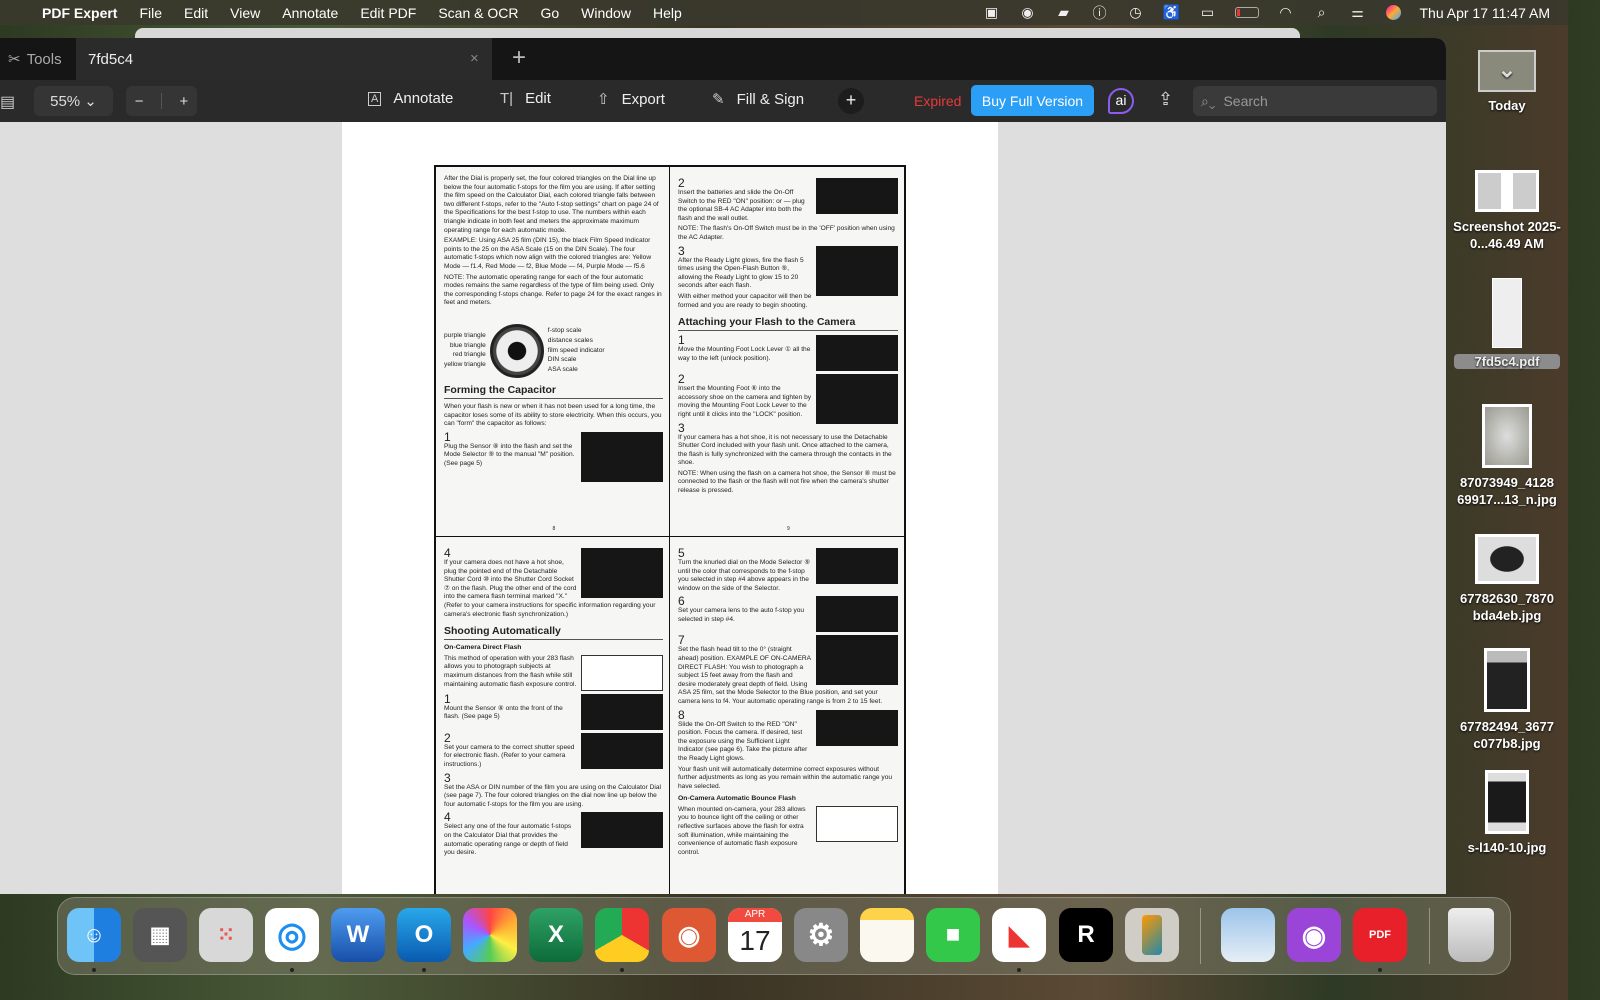 The height and width of the screenshot is (1000, 1600). I want to click on subheading: On-Camera Direct Flash, so click(553, 648).